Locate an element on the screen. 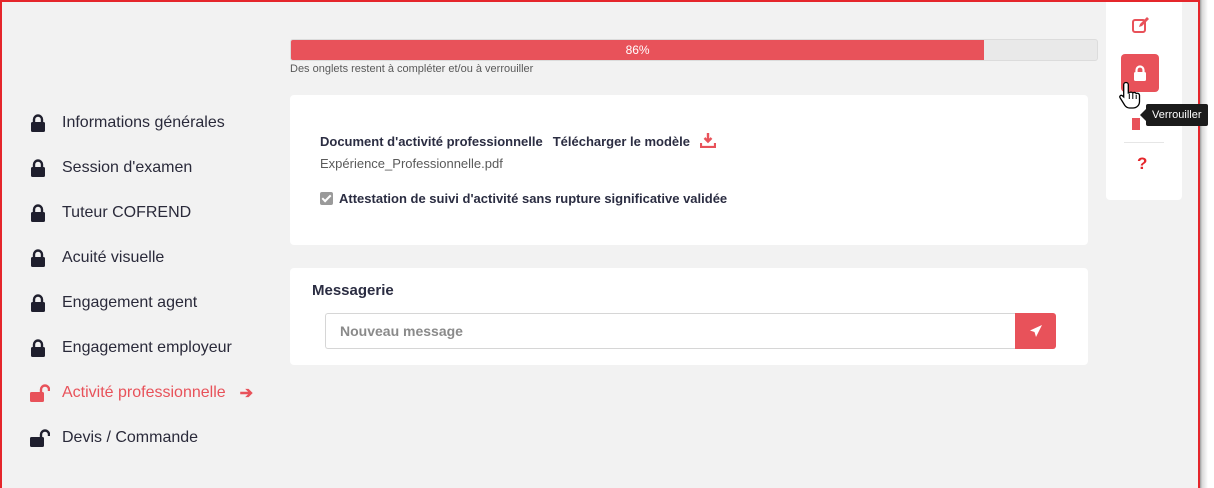 The height and width of the screenshot is (488, 1214). paper-plane-icon is located at coordinates (1035, 331).